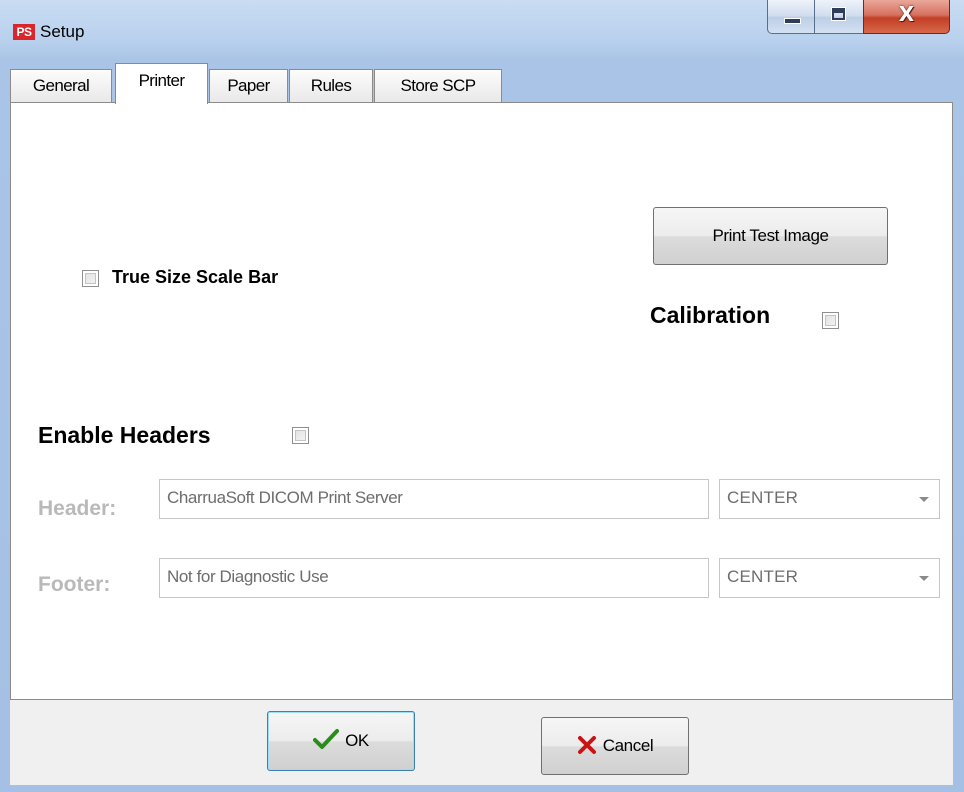  Describe the element at coordinates (74, 584) in the screenshot. I see `footer-label: Footer:` at that location.